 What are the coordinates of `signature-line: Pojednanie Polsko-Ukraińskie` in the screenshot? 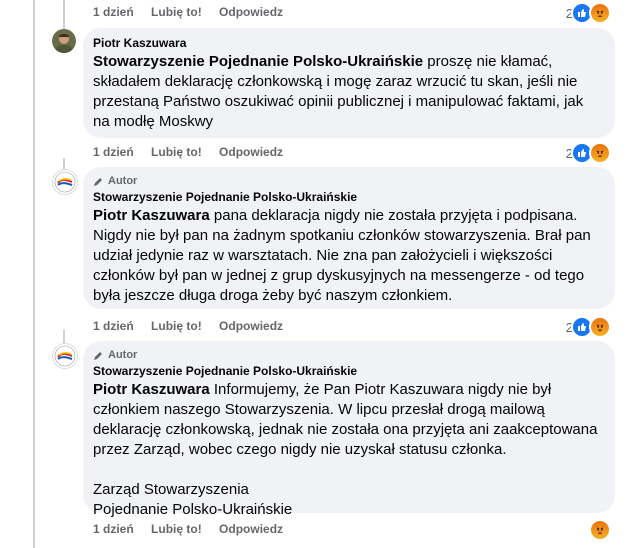 It's located at (193, 509).